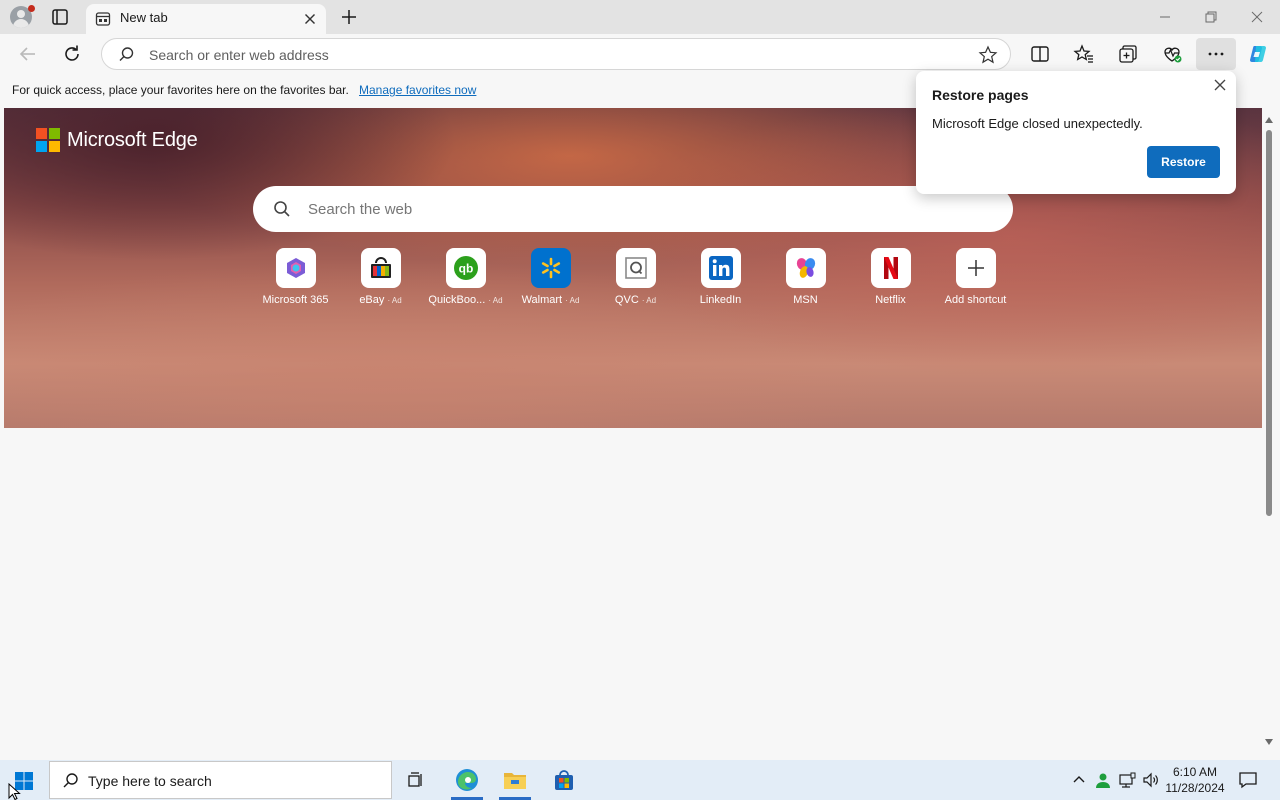  I want to click on new-tab-button, so click(349, 17).